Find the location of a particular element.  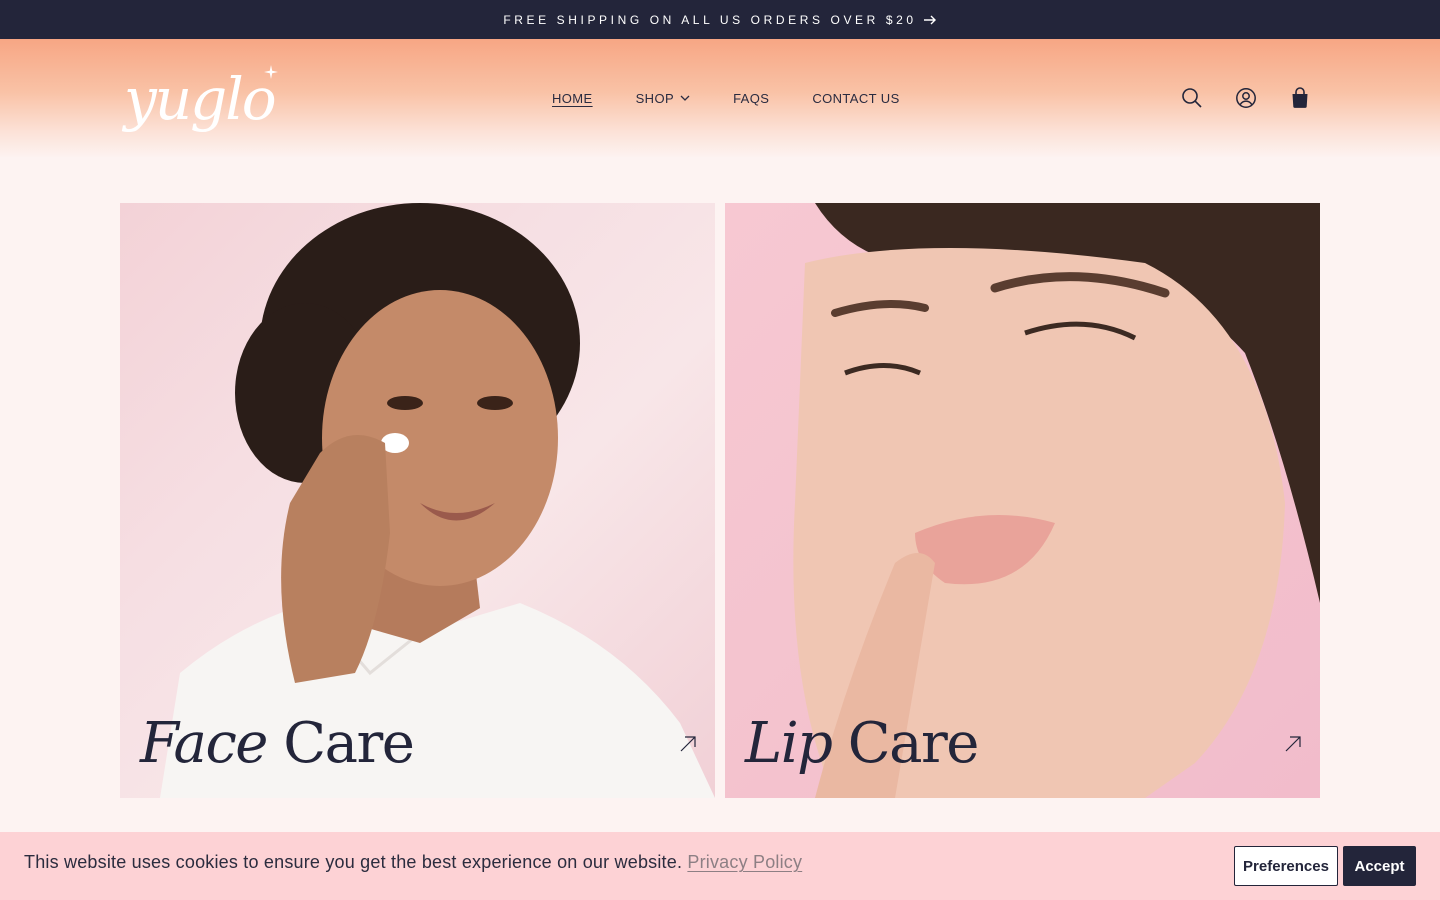

card-title: Face Care is located at coordinates (277, 743).